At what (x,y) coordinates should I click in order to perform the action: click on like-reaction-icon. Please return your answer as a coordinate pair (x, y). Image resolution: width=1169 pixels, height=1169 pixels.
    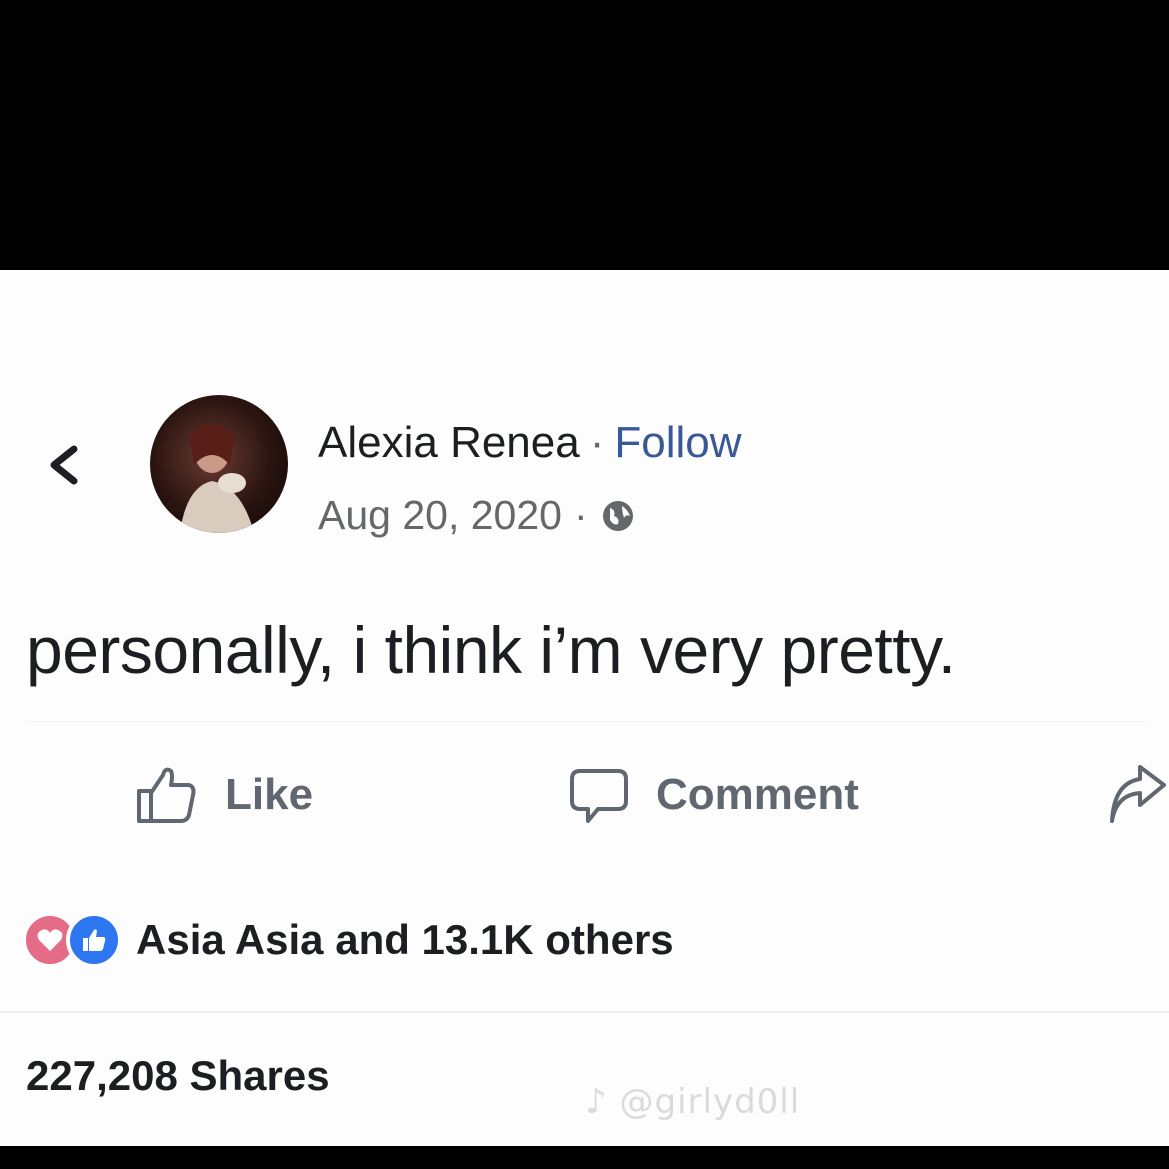
    Looking at the image, I should click on (94, 940).